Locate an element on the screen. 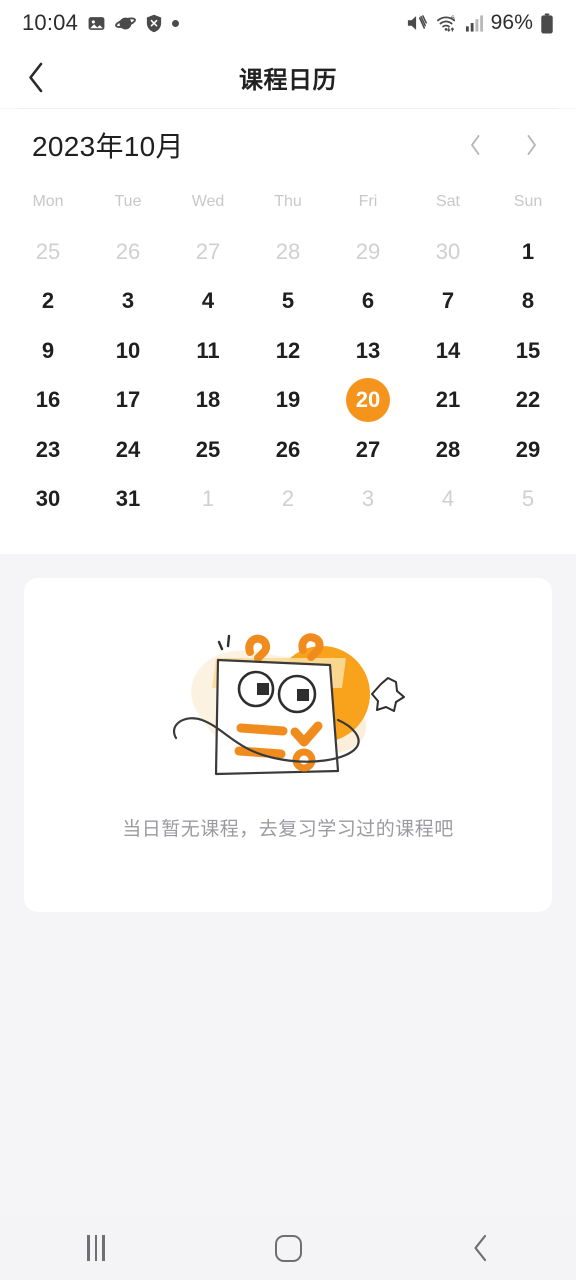 This screenshot has height=1280, width=576. nav-back-button is located at coordinates (480, 1248).